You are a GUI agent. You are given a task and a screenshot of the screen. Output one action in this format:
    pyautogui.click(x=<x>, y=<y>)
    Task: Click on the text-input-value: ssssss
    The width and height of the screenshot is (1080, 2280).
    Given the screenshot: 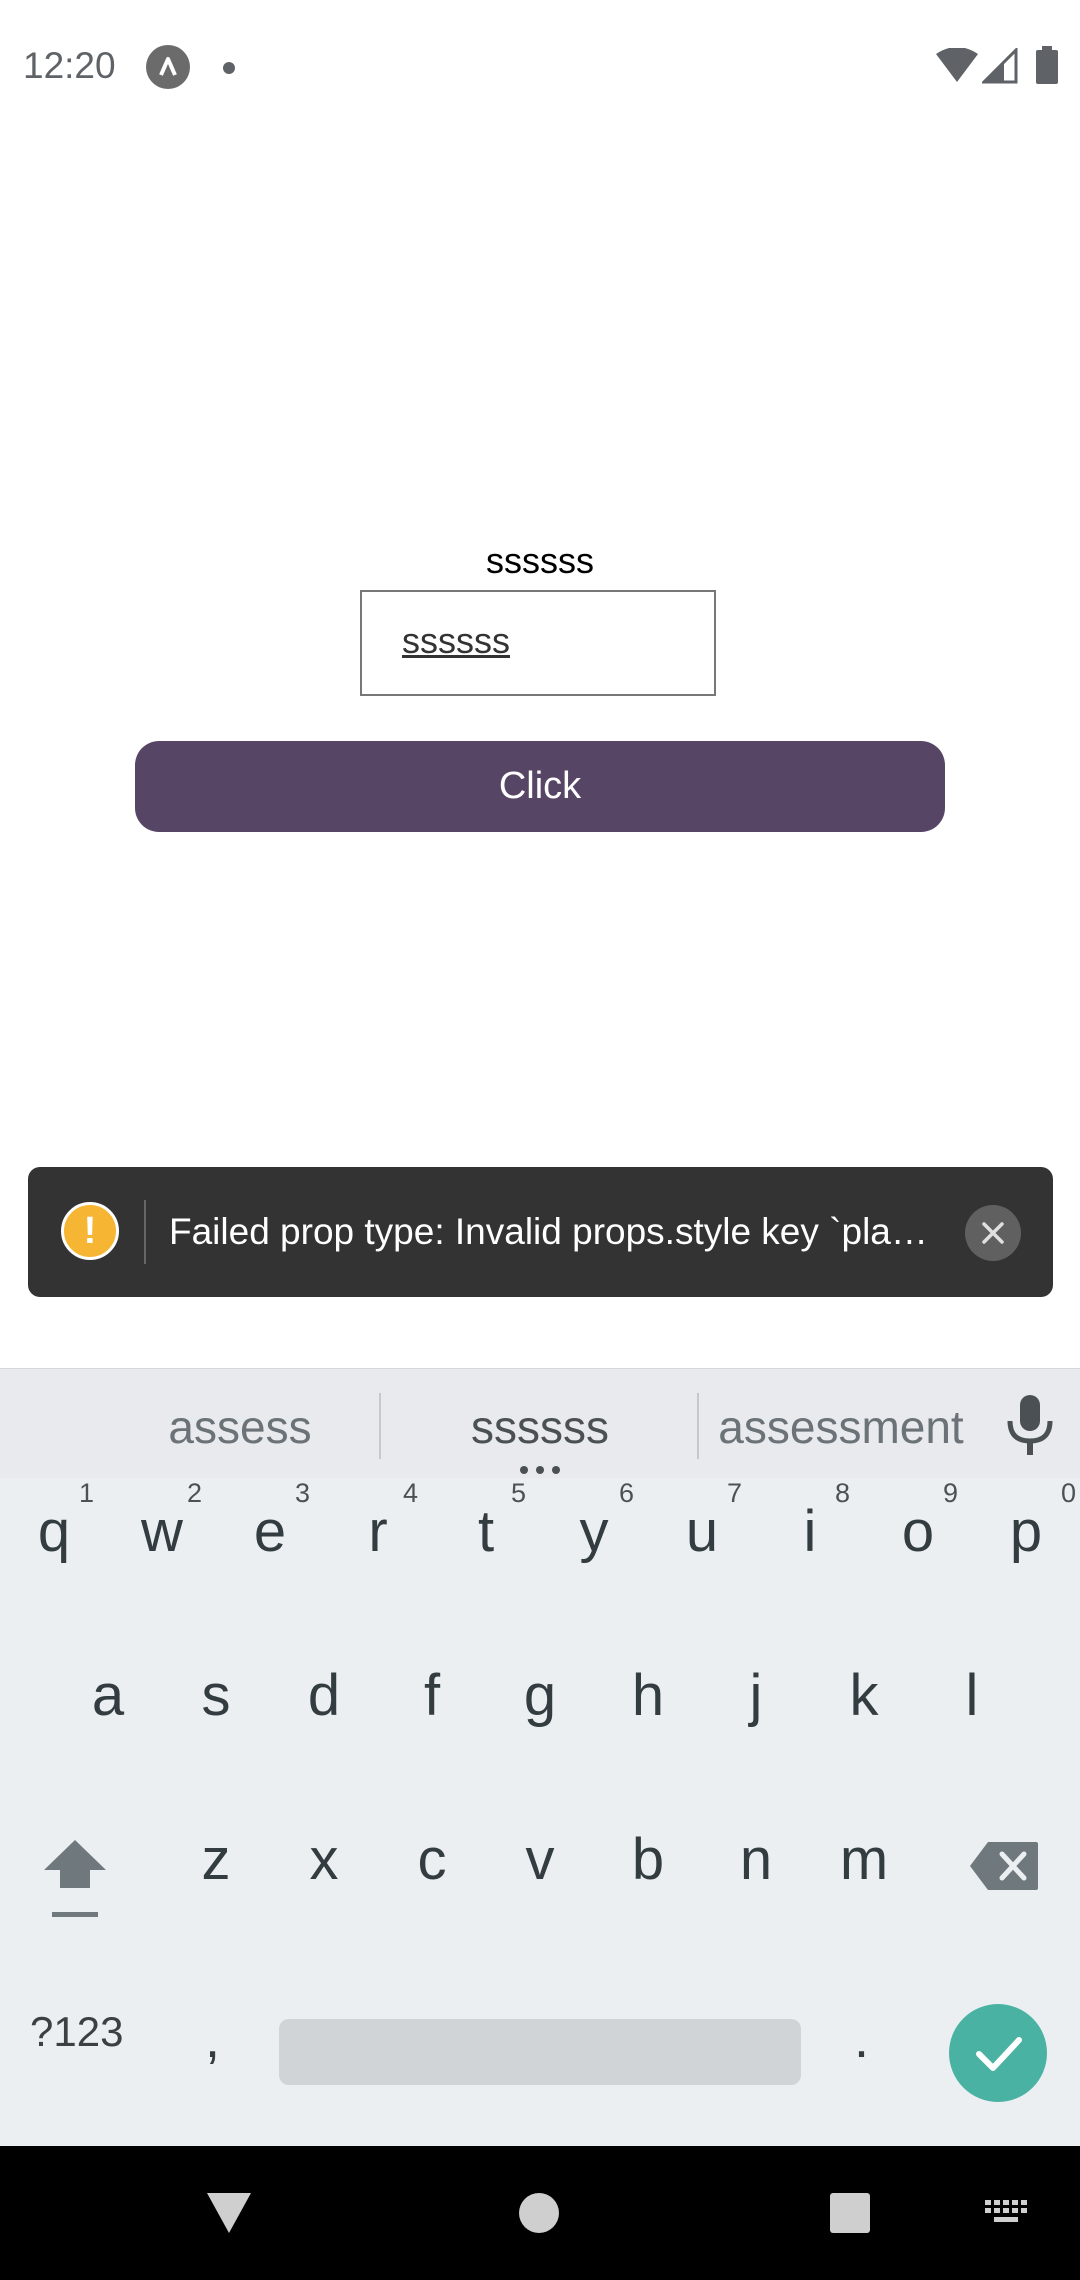 What is the action you would take?
    pyautogui.click(x=456, y=640)
    